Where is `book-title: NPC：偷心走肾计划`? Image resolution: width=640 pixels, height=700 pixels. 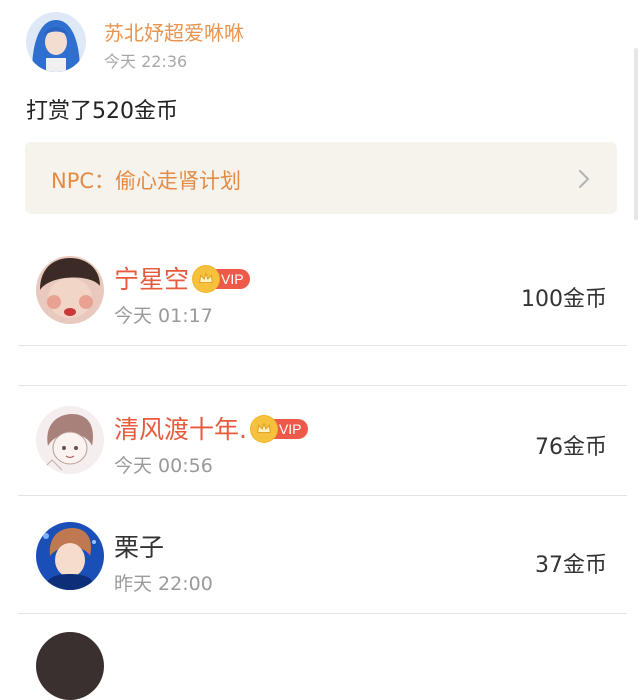 book-title: NPC：偷心走肾计划 is located at coordinates (146, 181).